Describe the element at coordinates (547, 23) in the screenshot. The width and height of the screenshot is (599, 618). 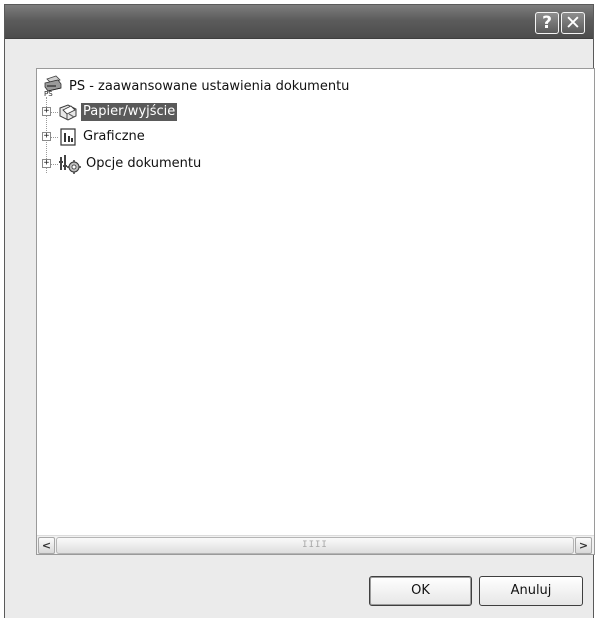
I see `help-button: ?` at that location.